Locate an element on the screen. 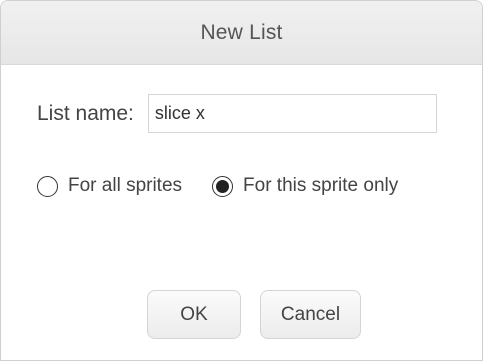 The image size is (485, 361). list-name-row: List name: is located at coordinates (237, 113).